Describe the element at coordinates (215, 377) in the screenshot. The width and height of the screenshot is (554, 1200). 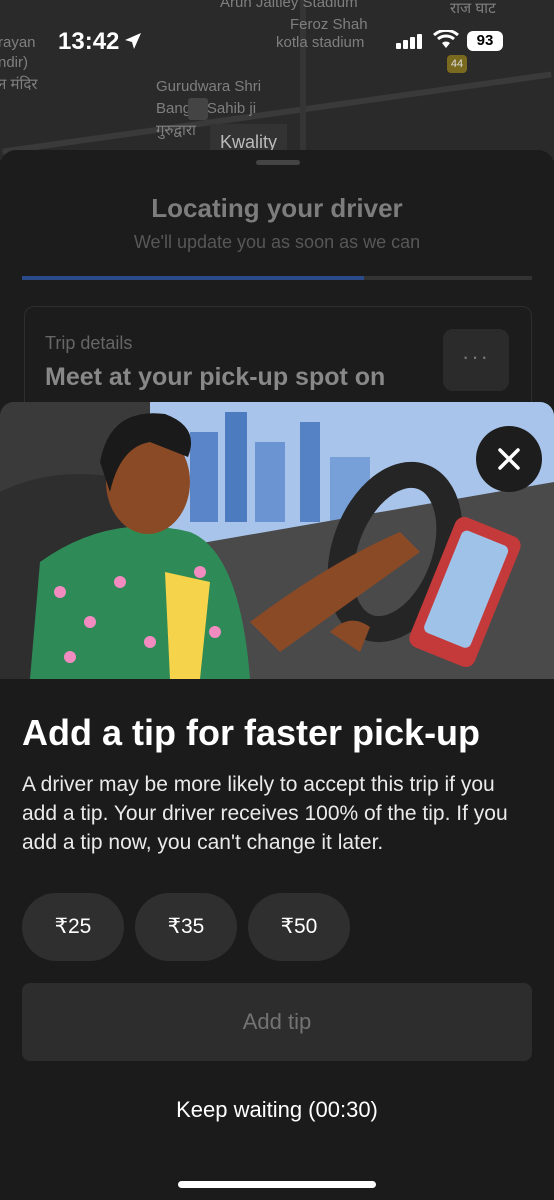
I see `trip-details-main: Meet at your pick-up spot on` at that location.